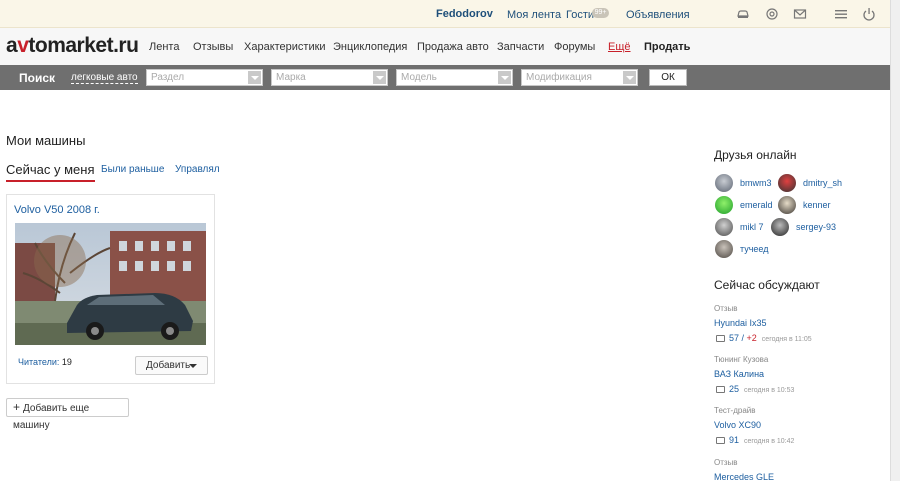  I want to click on discussions-title: Сейчас обсуждают, so click(767, 285).